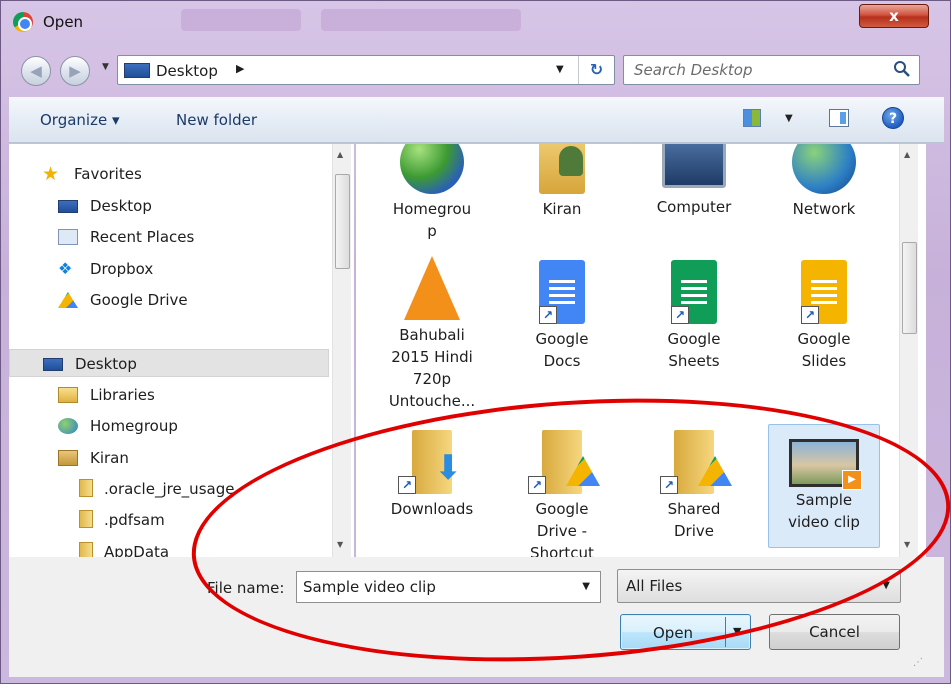 The width and height of the screenshot is (951, 684). What do you see at coordinates (366, 70) in the screenshot?
I see `address-bar: Desktop ▶ ▼ ↻` at bounding box center [366, 70].